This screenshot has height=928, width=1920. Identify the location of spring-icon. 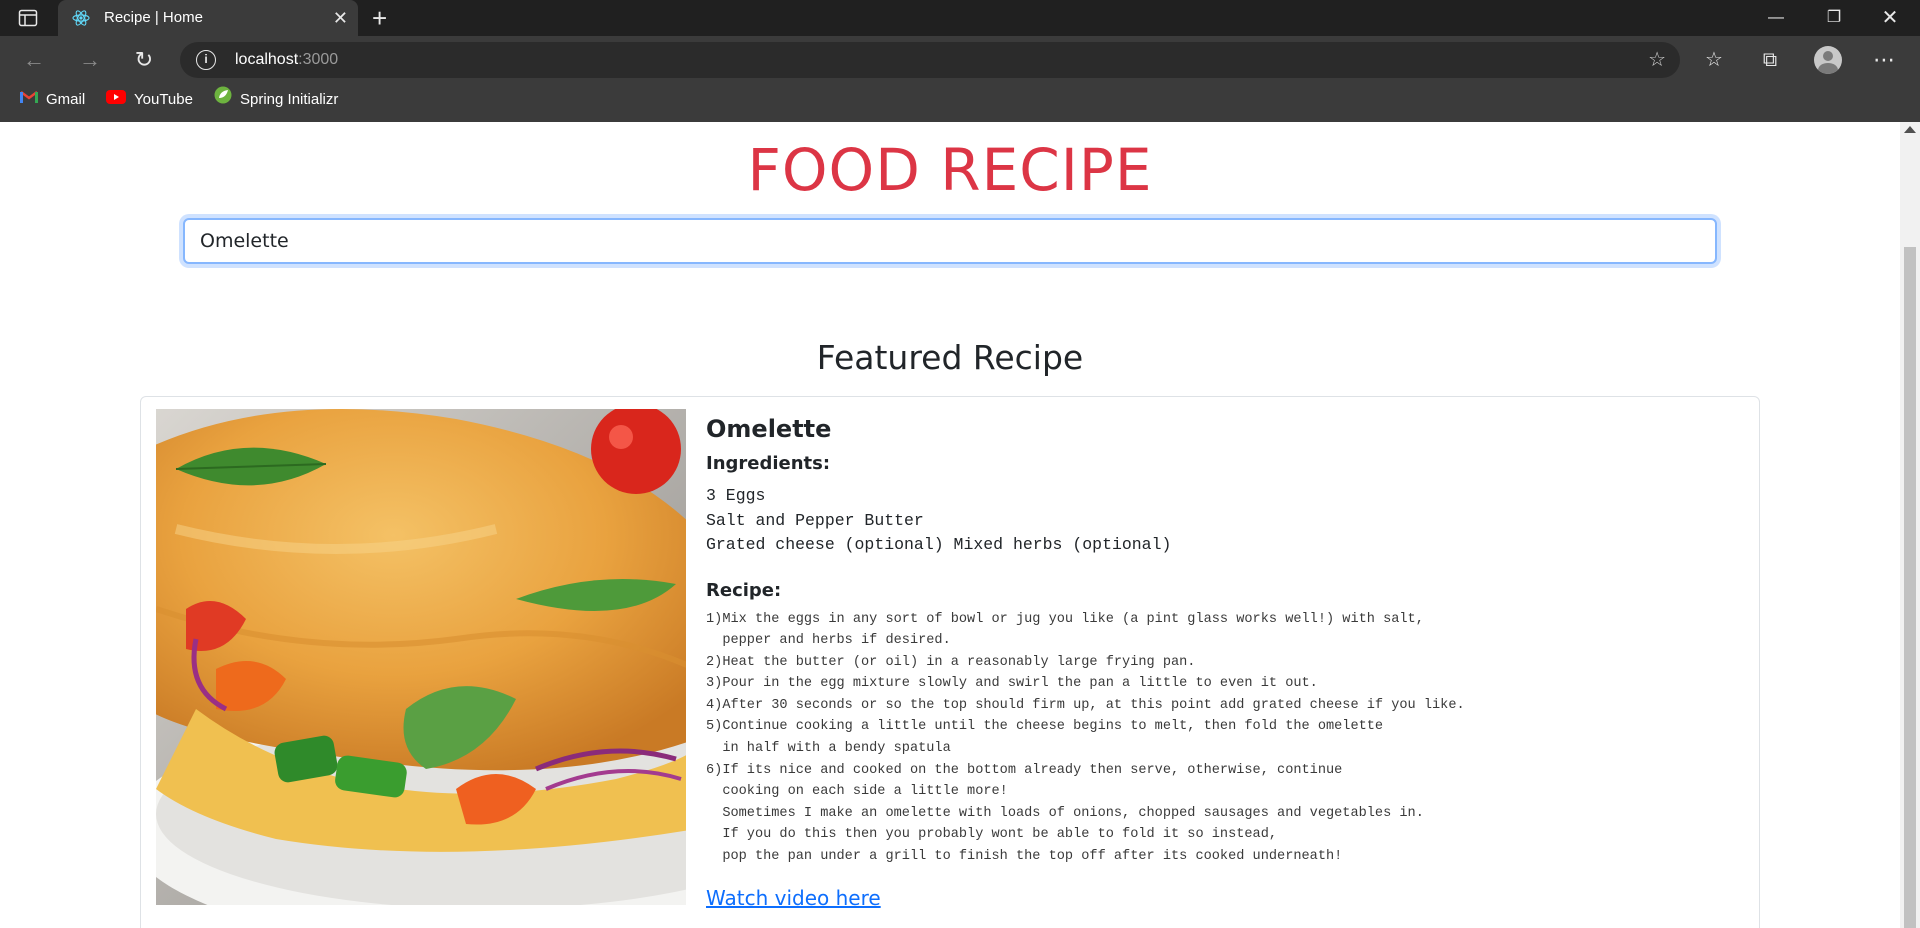
(223, 100).